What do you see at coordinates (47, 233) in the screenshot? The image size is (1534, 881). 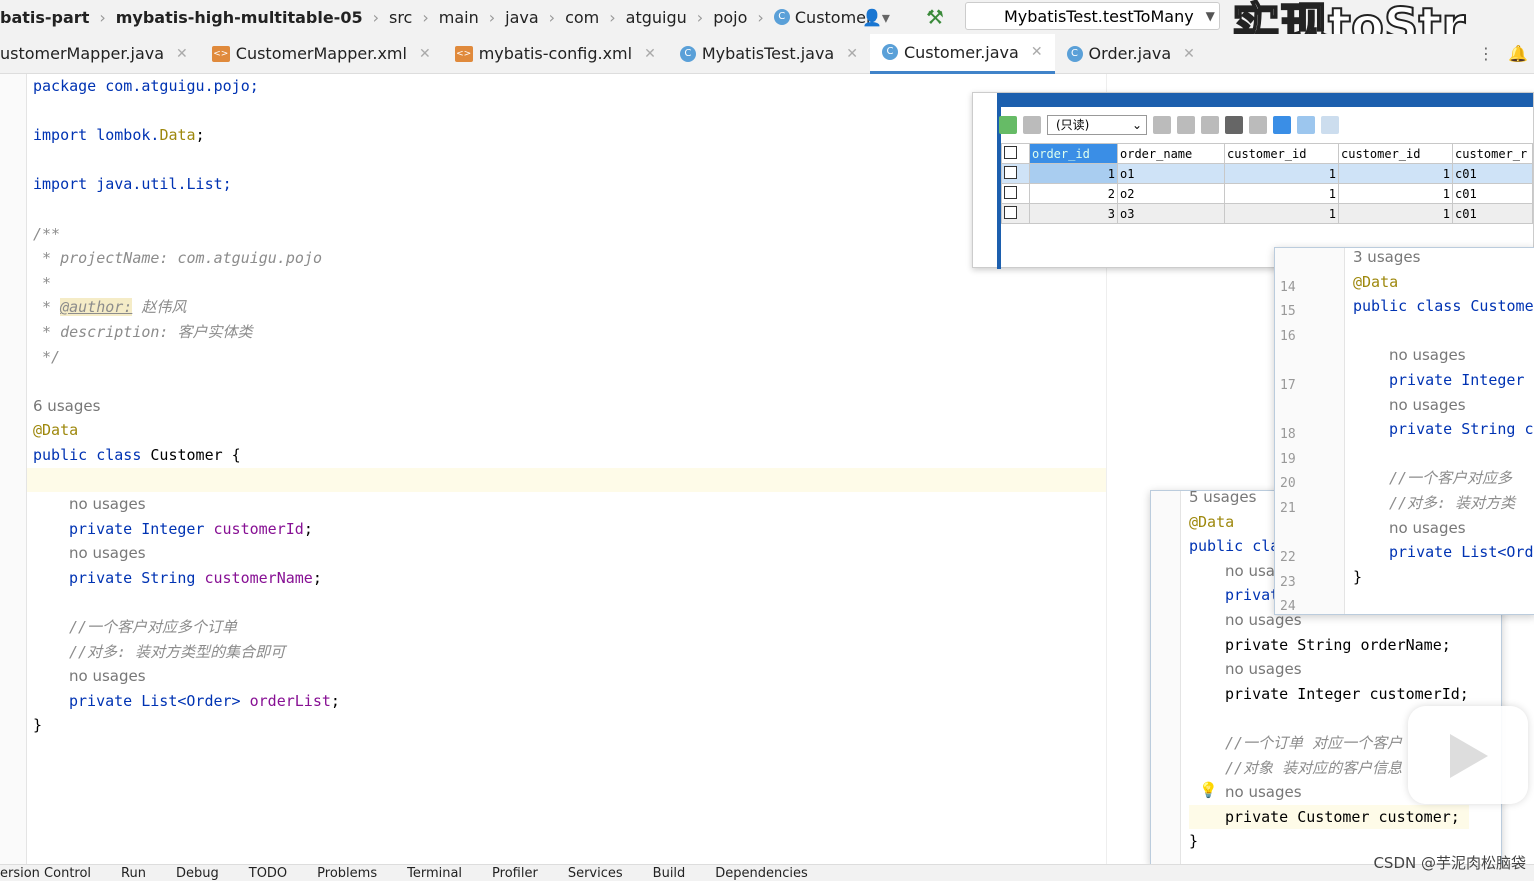 I see `doc-comment: /**` at bounding box center [47, 233].